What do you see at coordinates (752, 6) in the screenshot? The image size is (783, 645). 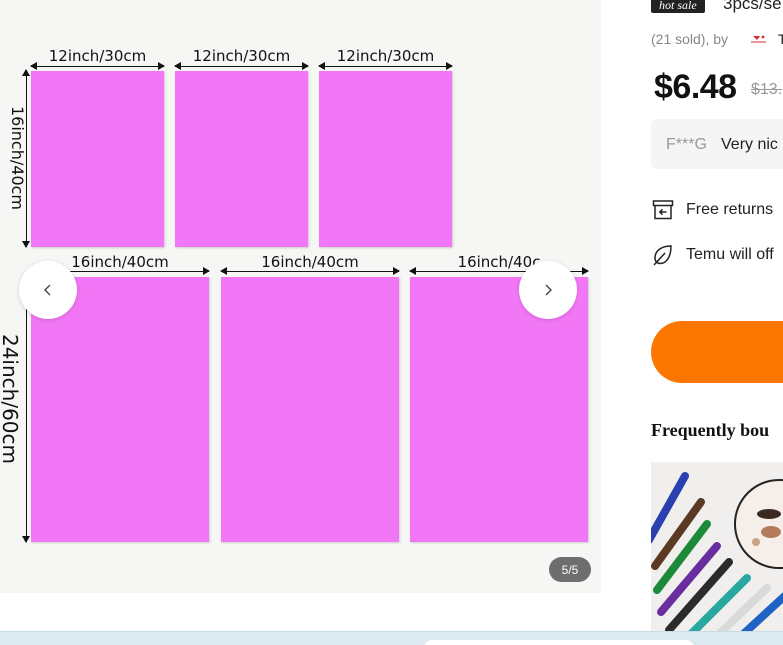 I see `product-title: 3pcs/se` at bounding box center [752, 6].